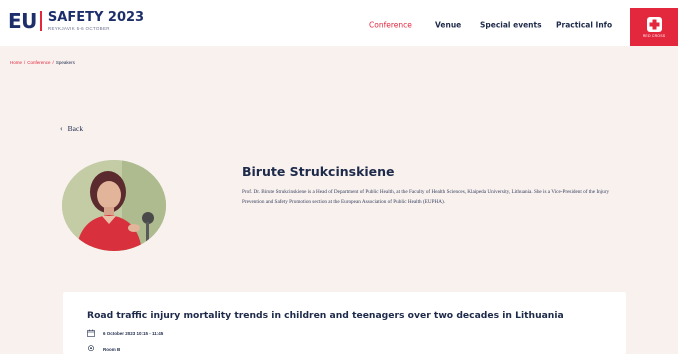 This screenshot has width=678, height=354. What do you see at coordinates (96, 17) in the screenshot?
I see `logo-title: SAFETY 2023` at bounding box center [96, 17].